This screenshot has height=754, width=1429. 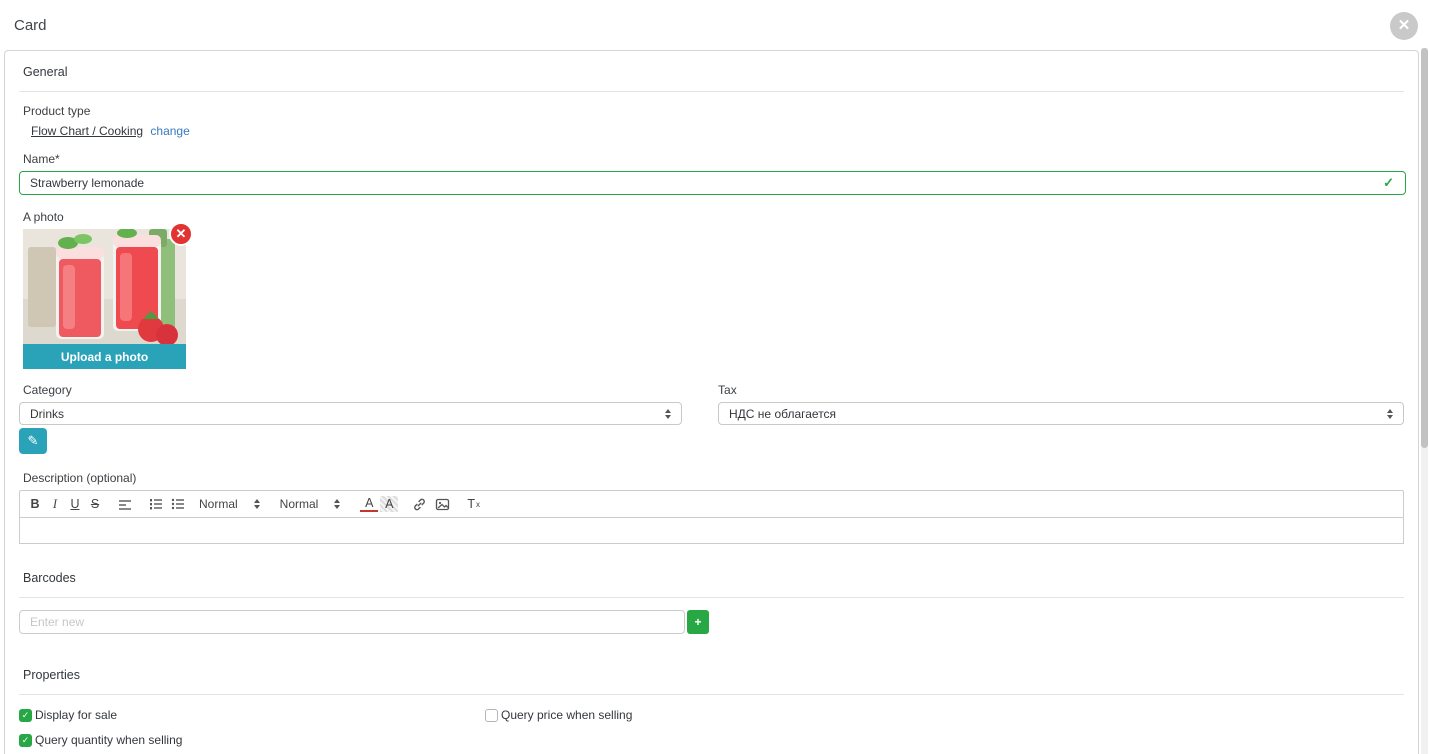 What do you see at coordinates (711, 674) in the screenshot?
I see `properties-section-title: Properties` at bounding box center [711, 674].